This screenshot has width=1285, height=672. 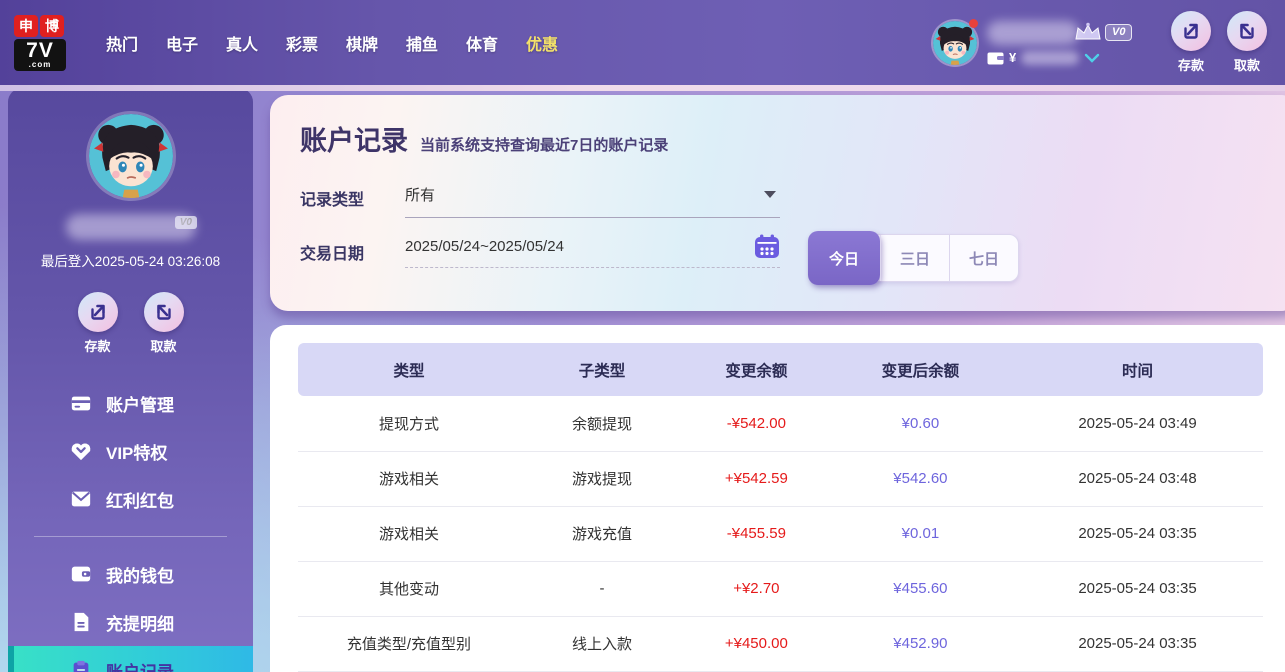 What do you see at coordinates (544, 145) in the screenshot?
I see `page-subtitle: 当前系统支持查询最近7日的账户记录` at bounding box center [544, 145].